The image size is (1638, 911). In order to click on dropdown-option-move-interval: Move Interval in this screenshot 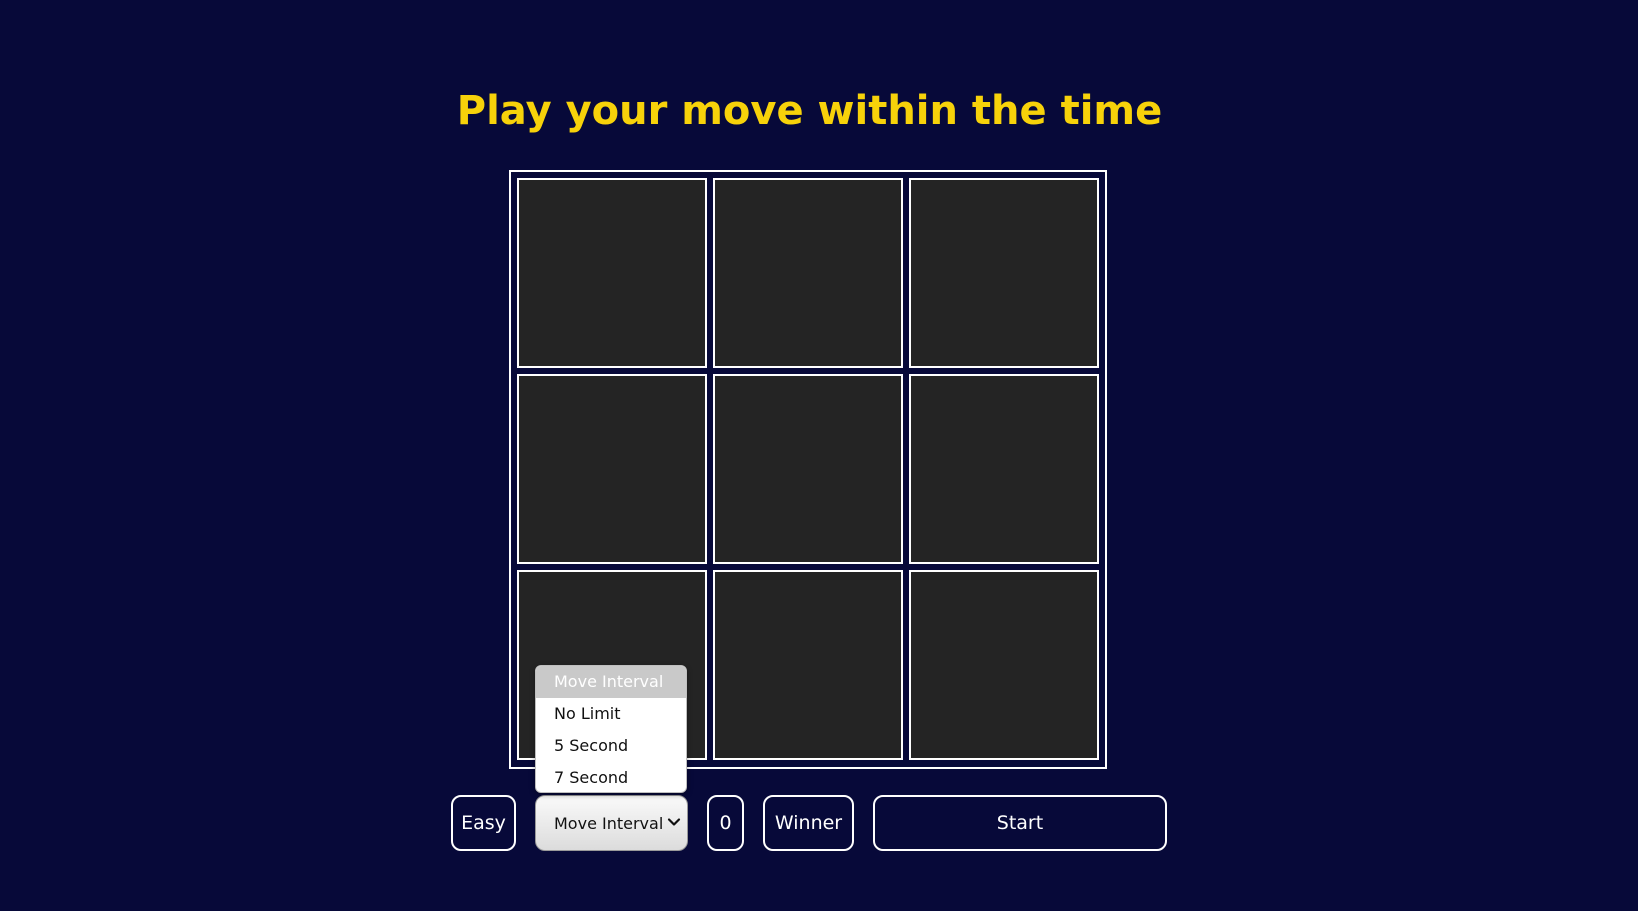, I will do `click(611, 682)`.